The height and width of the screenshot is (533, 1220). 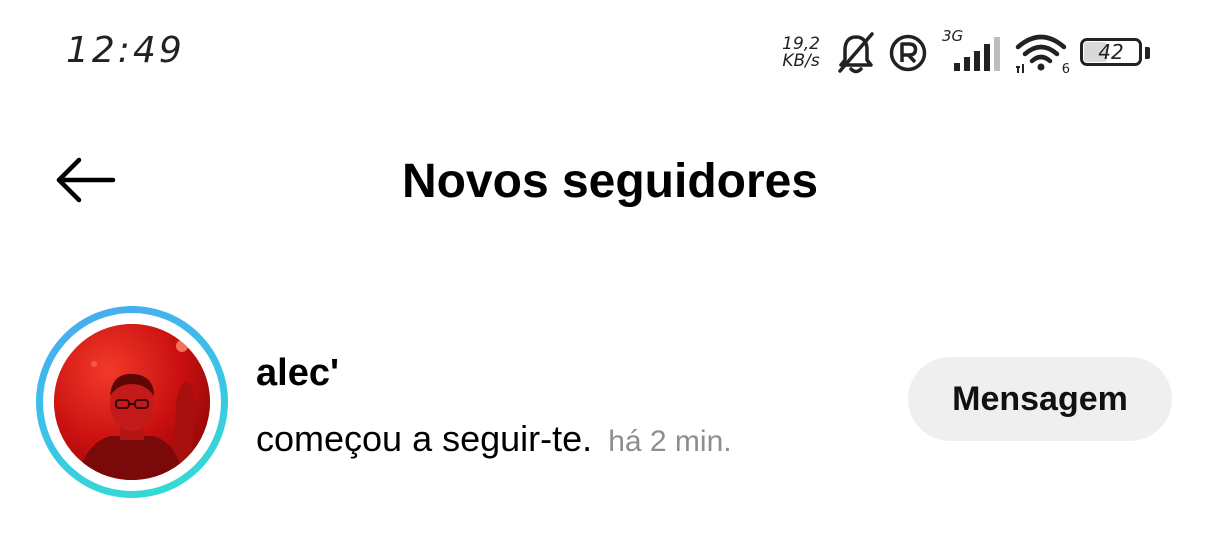 I want to click on page-title: Novos seguidores, so click(x=610, y=181).